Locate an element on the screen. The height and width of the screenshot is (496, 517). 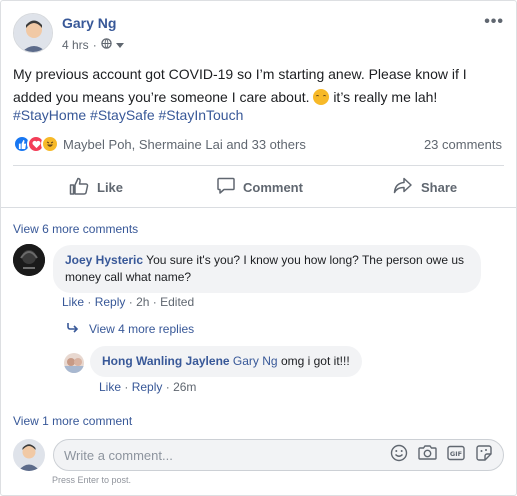
comment-button: Comment is located at coordinates (260, 187).